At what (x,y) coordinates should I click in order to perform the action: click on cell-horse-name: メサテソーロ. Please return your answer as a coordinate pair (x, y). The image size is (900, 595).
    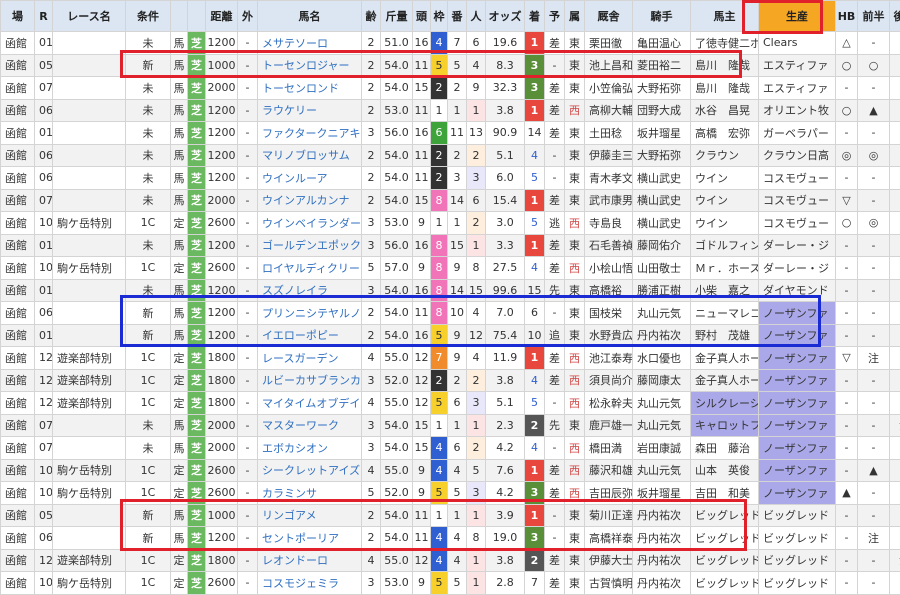
    Looking at the image, I should click on (310, 43).